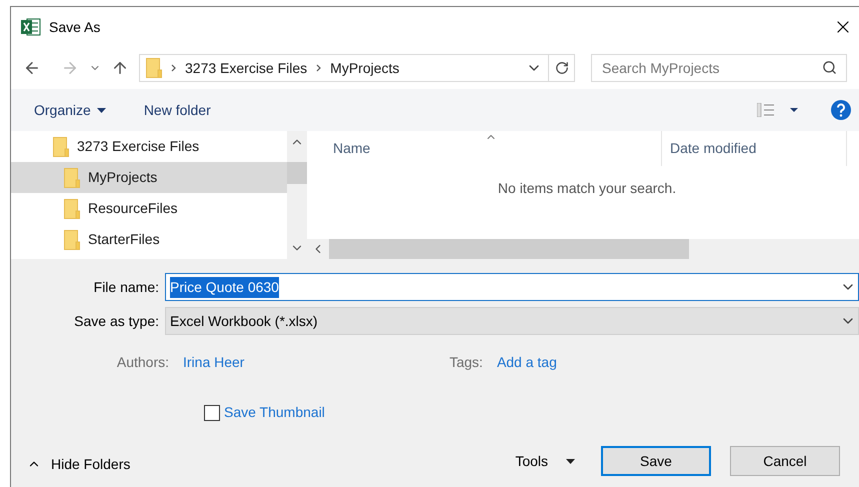 This screenshot has width=859, height=487. What do you see at coordinates (74, 27) in the screenshot?
I see `window-title: Save As` at bounding box center [74, 27].